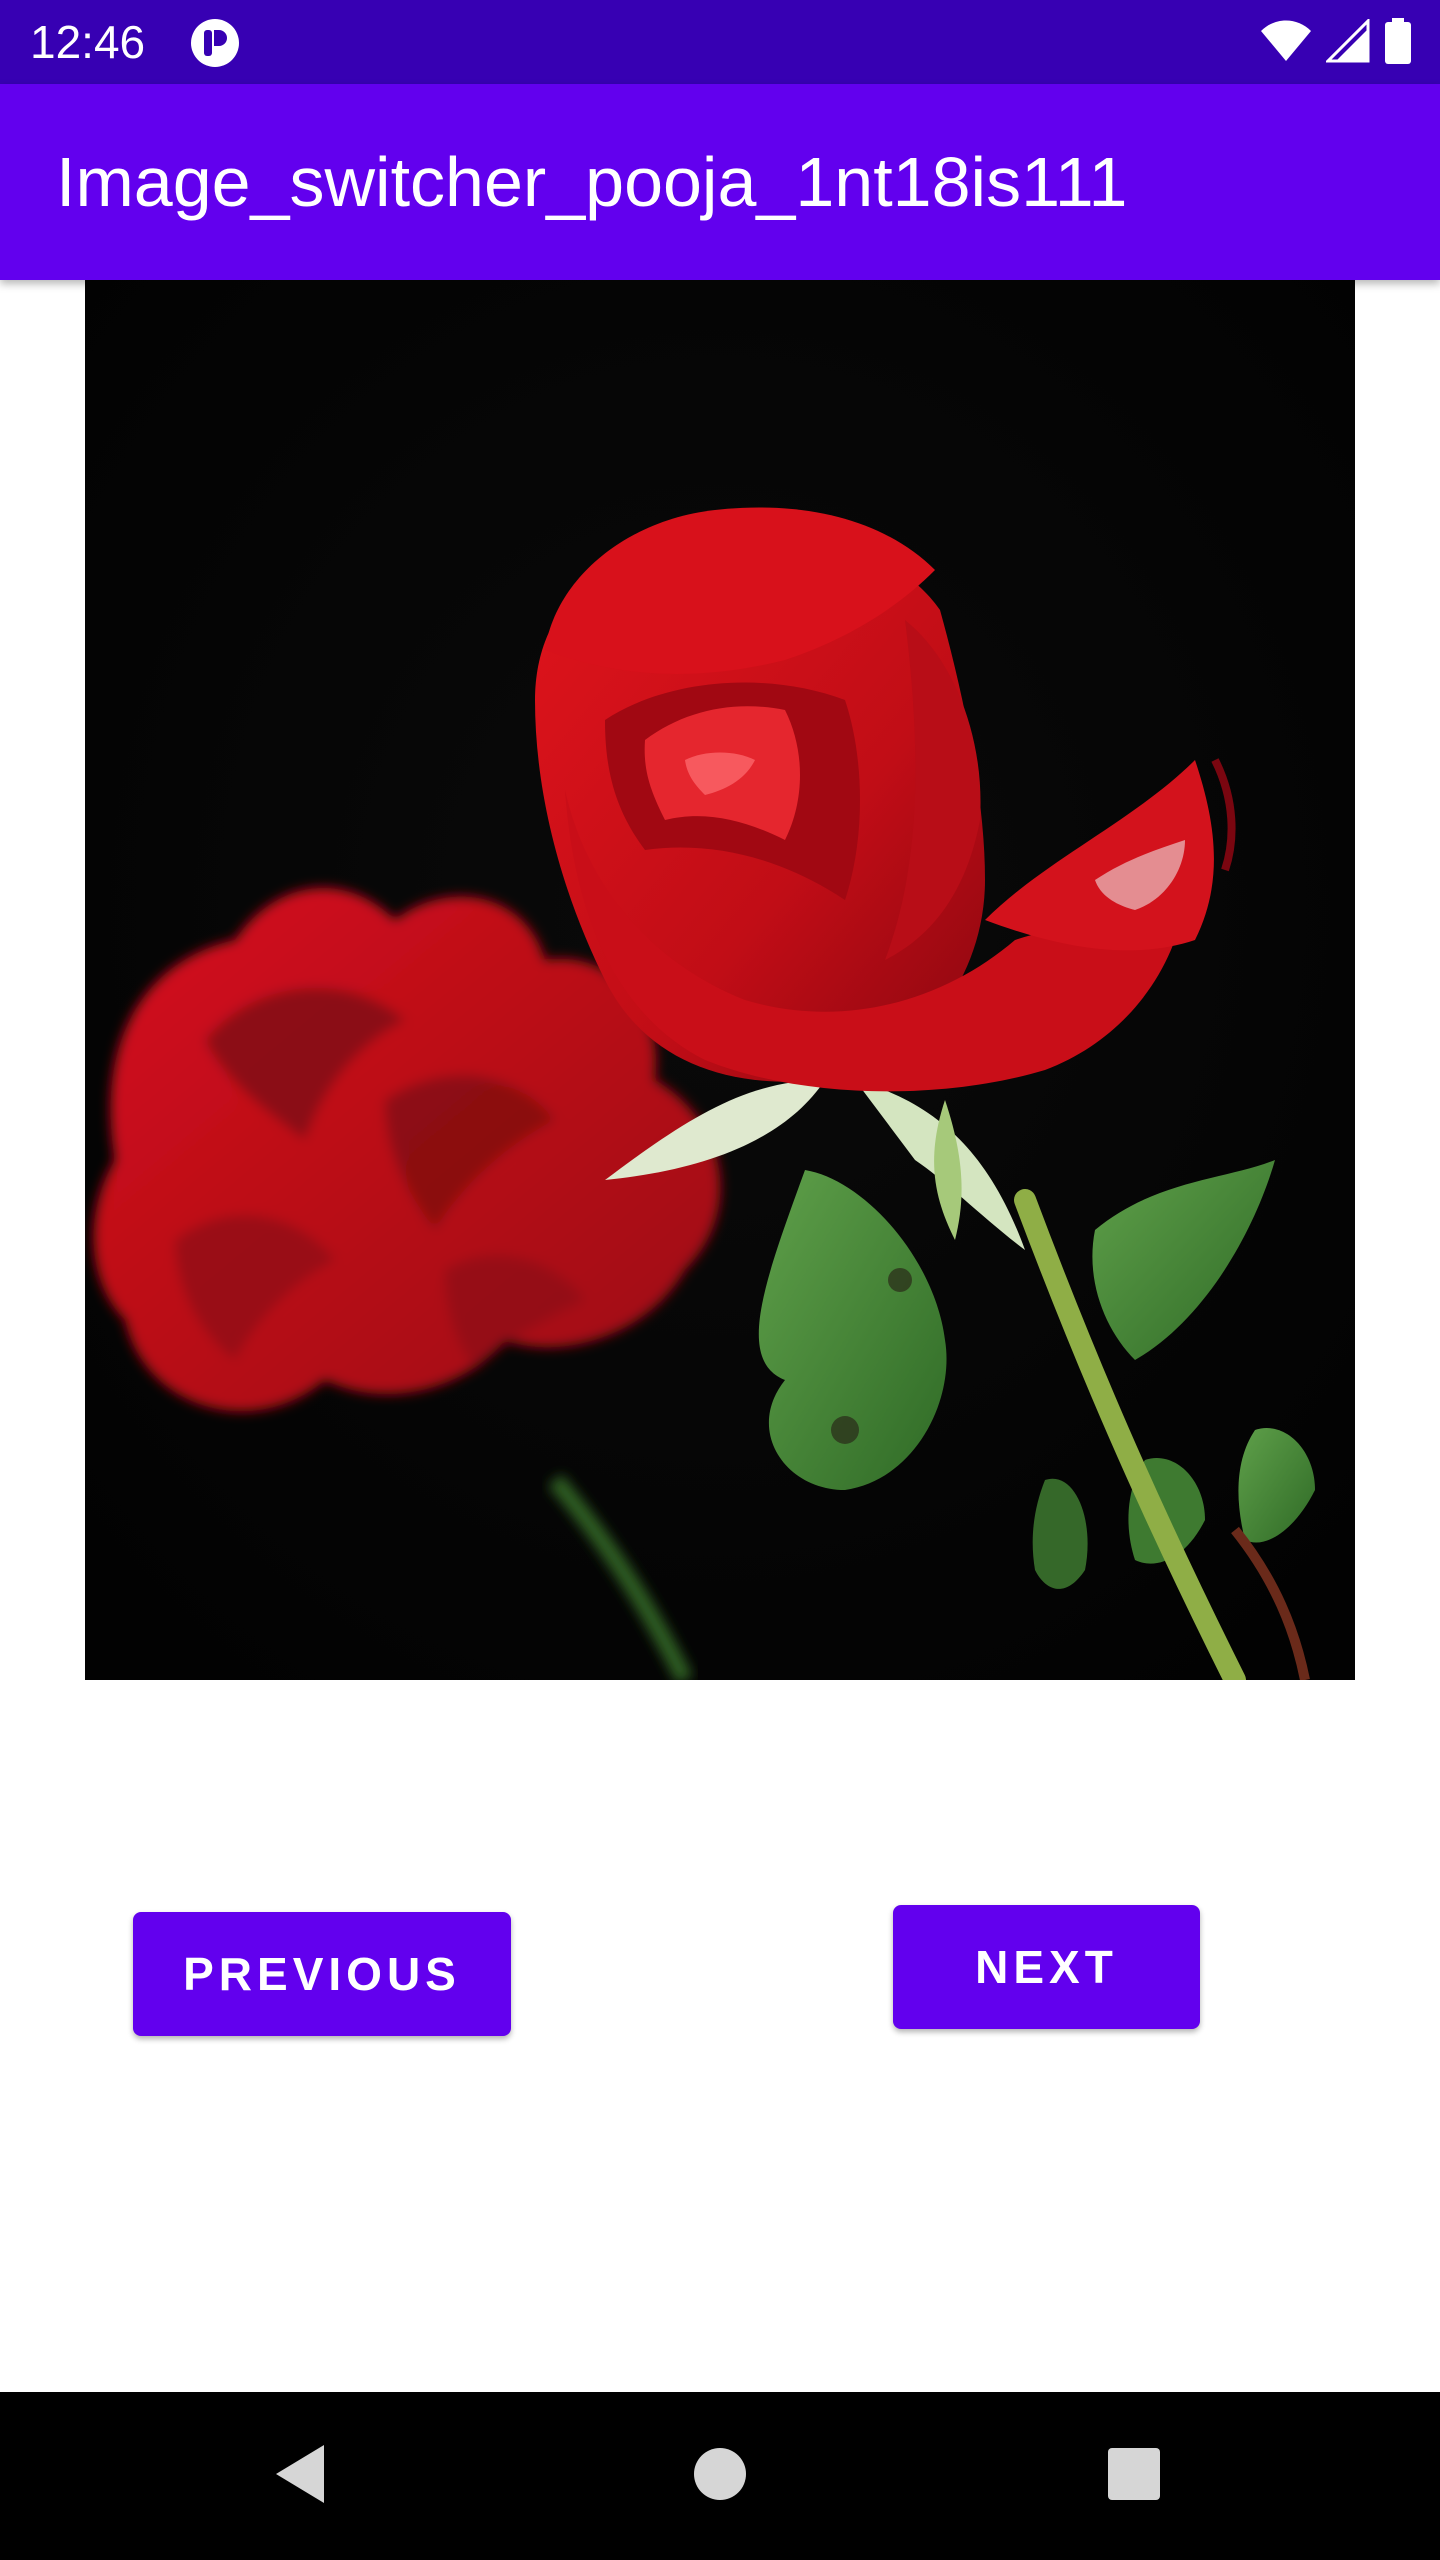 Image resolution: width=1440 pixels, height=2560 pixels. Describe the element at coordinates (1286, 43) in the screenshot. I see `wifi-icon` at that location.